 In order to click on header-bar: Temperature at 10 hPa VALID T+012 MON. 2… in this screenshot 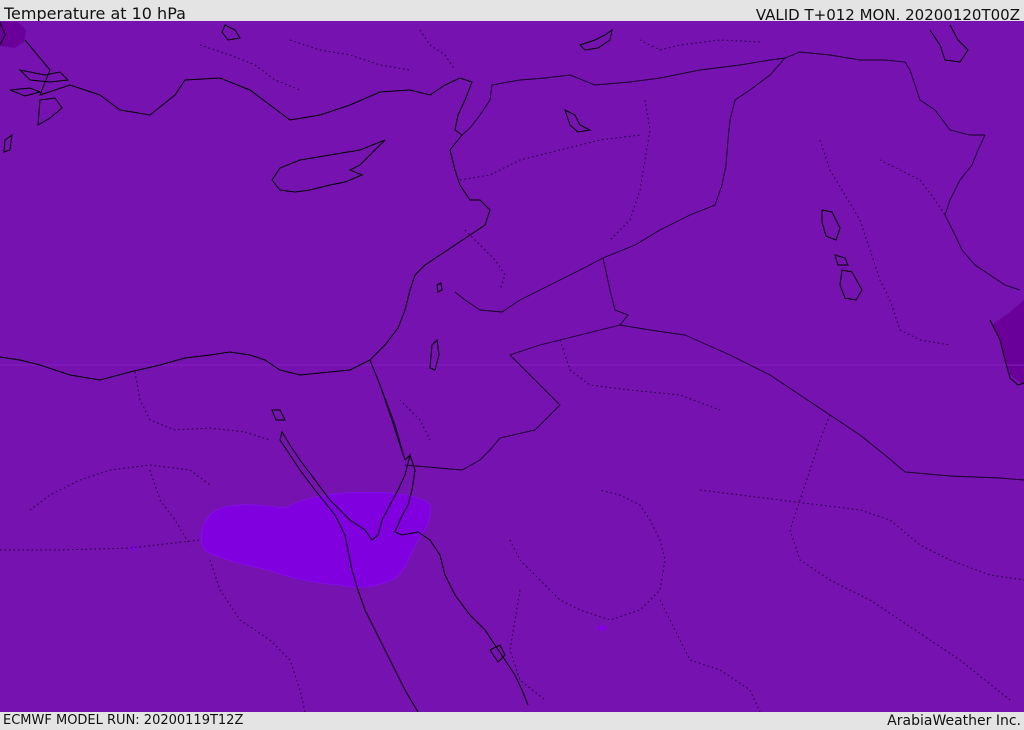, I will do `click(512, 12)`.